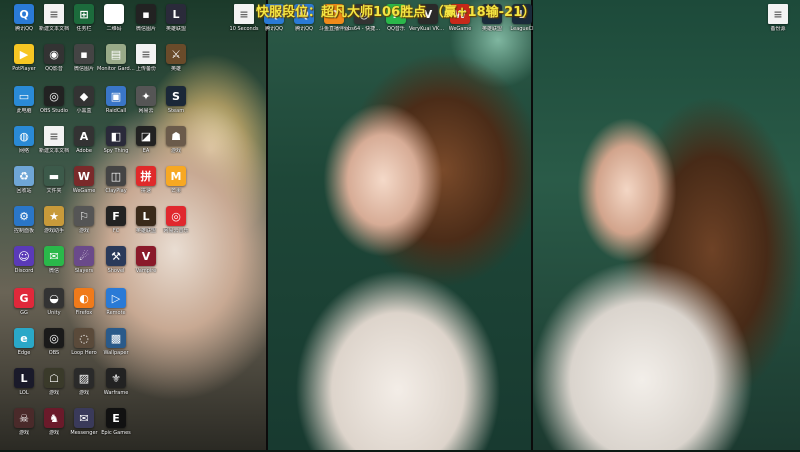 This screenshot has width=800, height=452. I want to click on app-icon: F, so click(116, 216).